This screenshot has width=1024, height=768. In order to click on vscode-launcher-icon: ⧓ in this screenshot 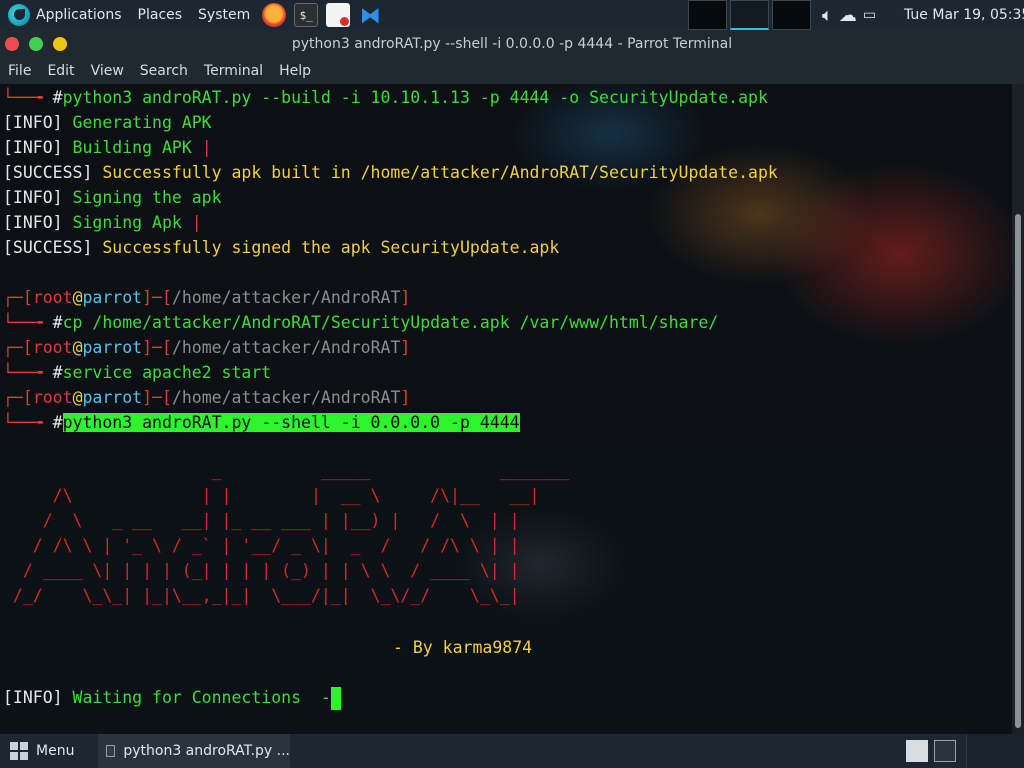, I will do `click(370, 15)`.